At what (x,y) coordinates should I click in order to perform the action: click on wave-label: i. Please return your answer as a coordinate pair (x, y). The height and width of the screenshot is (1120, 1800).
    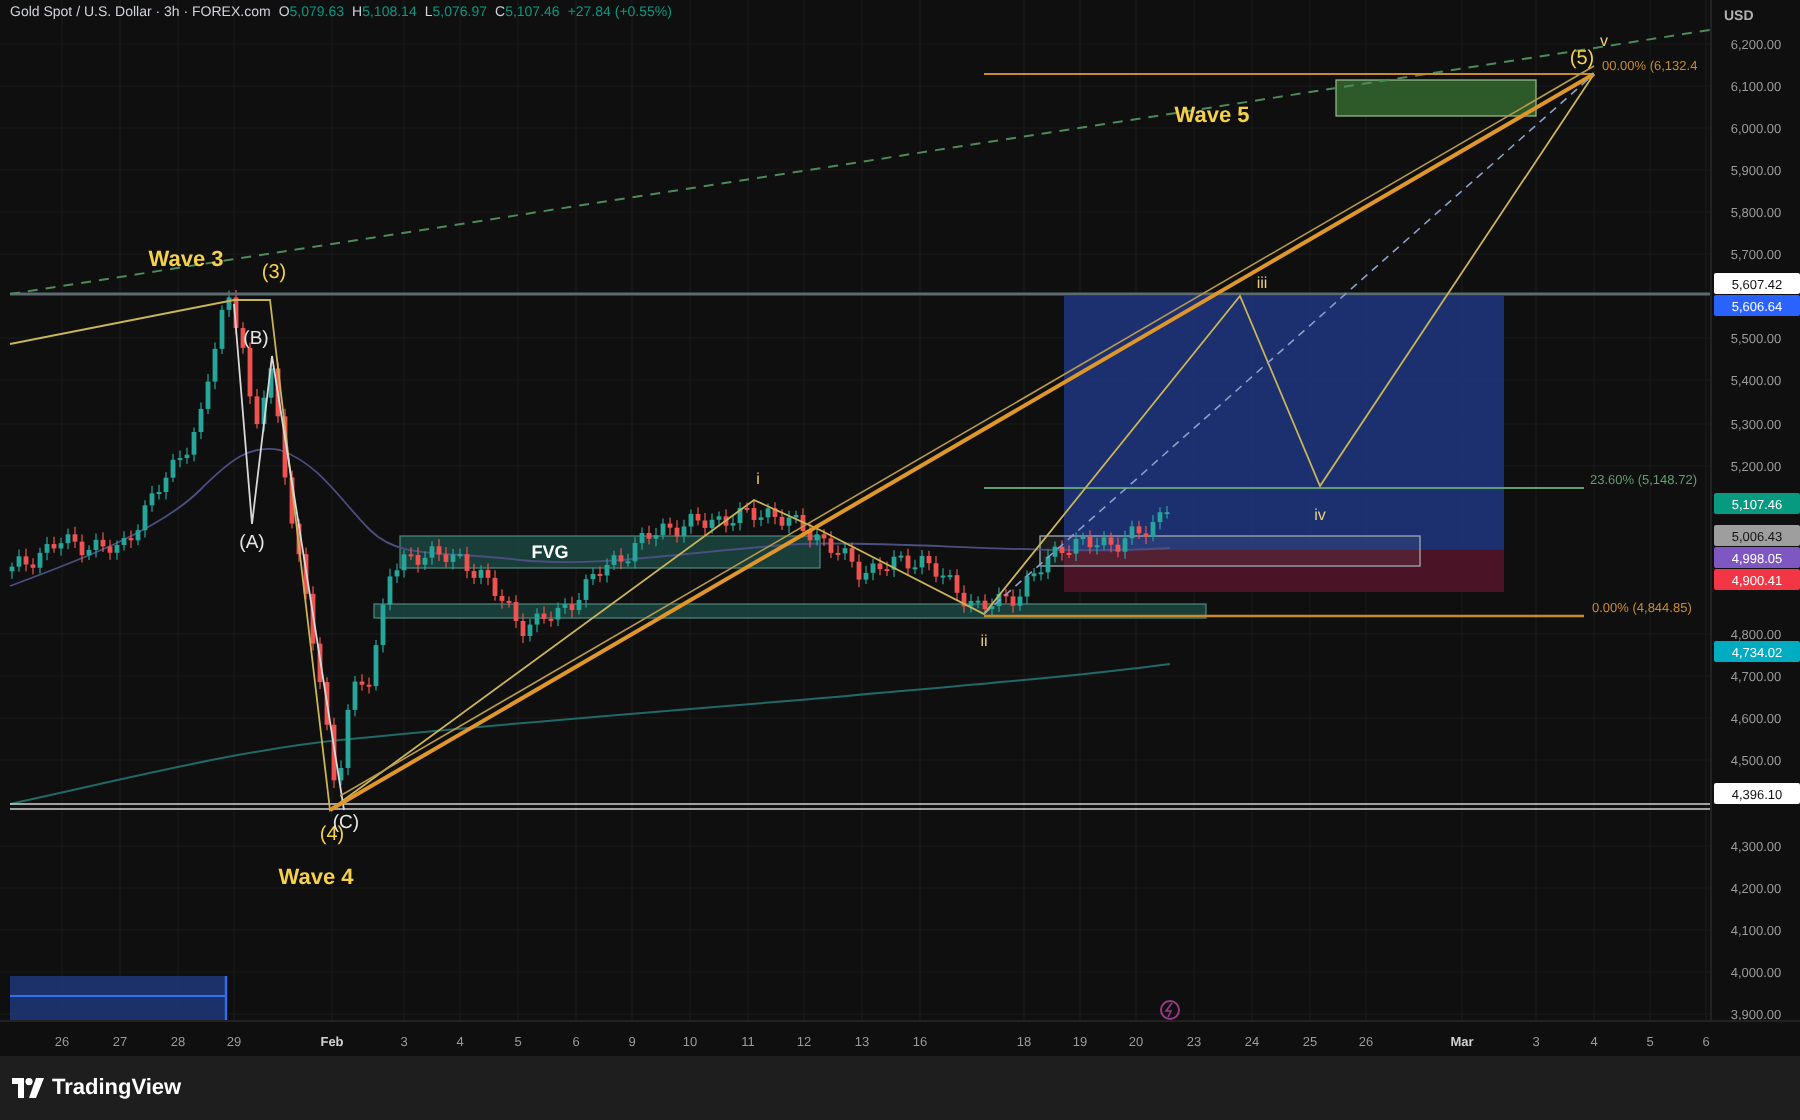
    Looking at the image, I should click on (758, 479).